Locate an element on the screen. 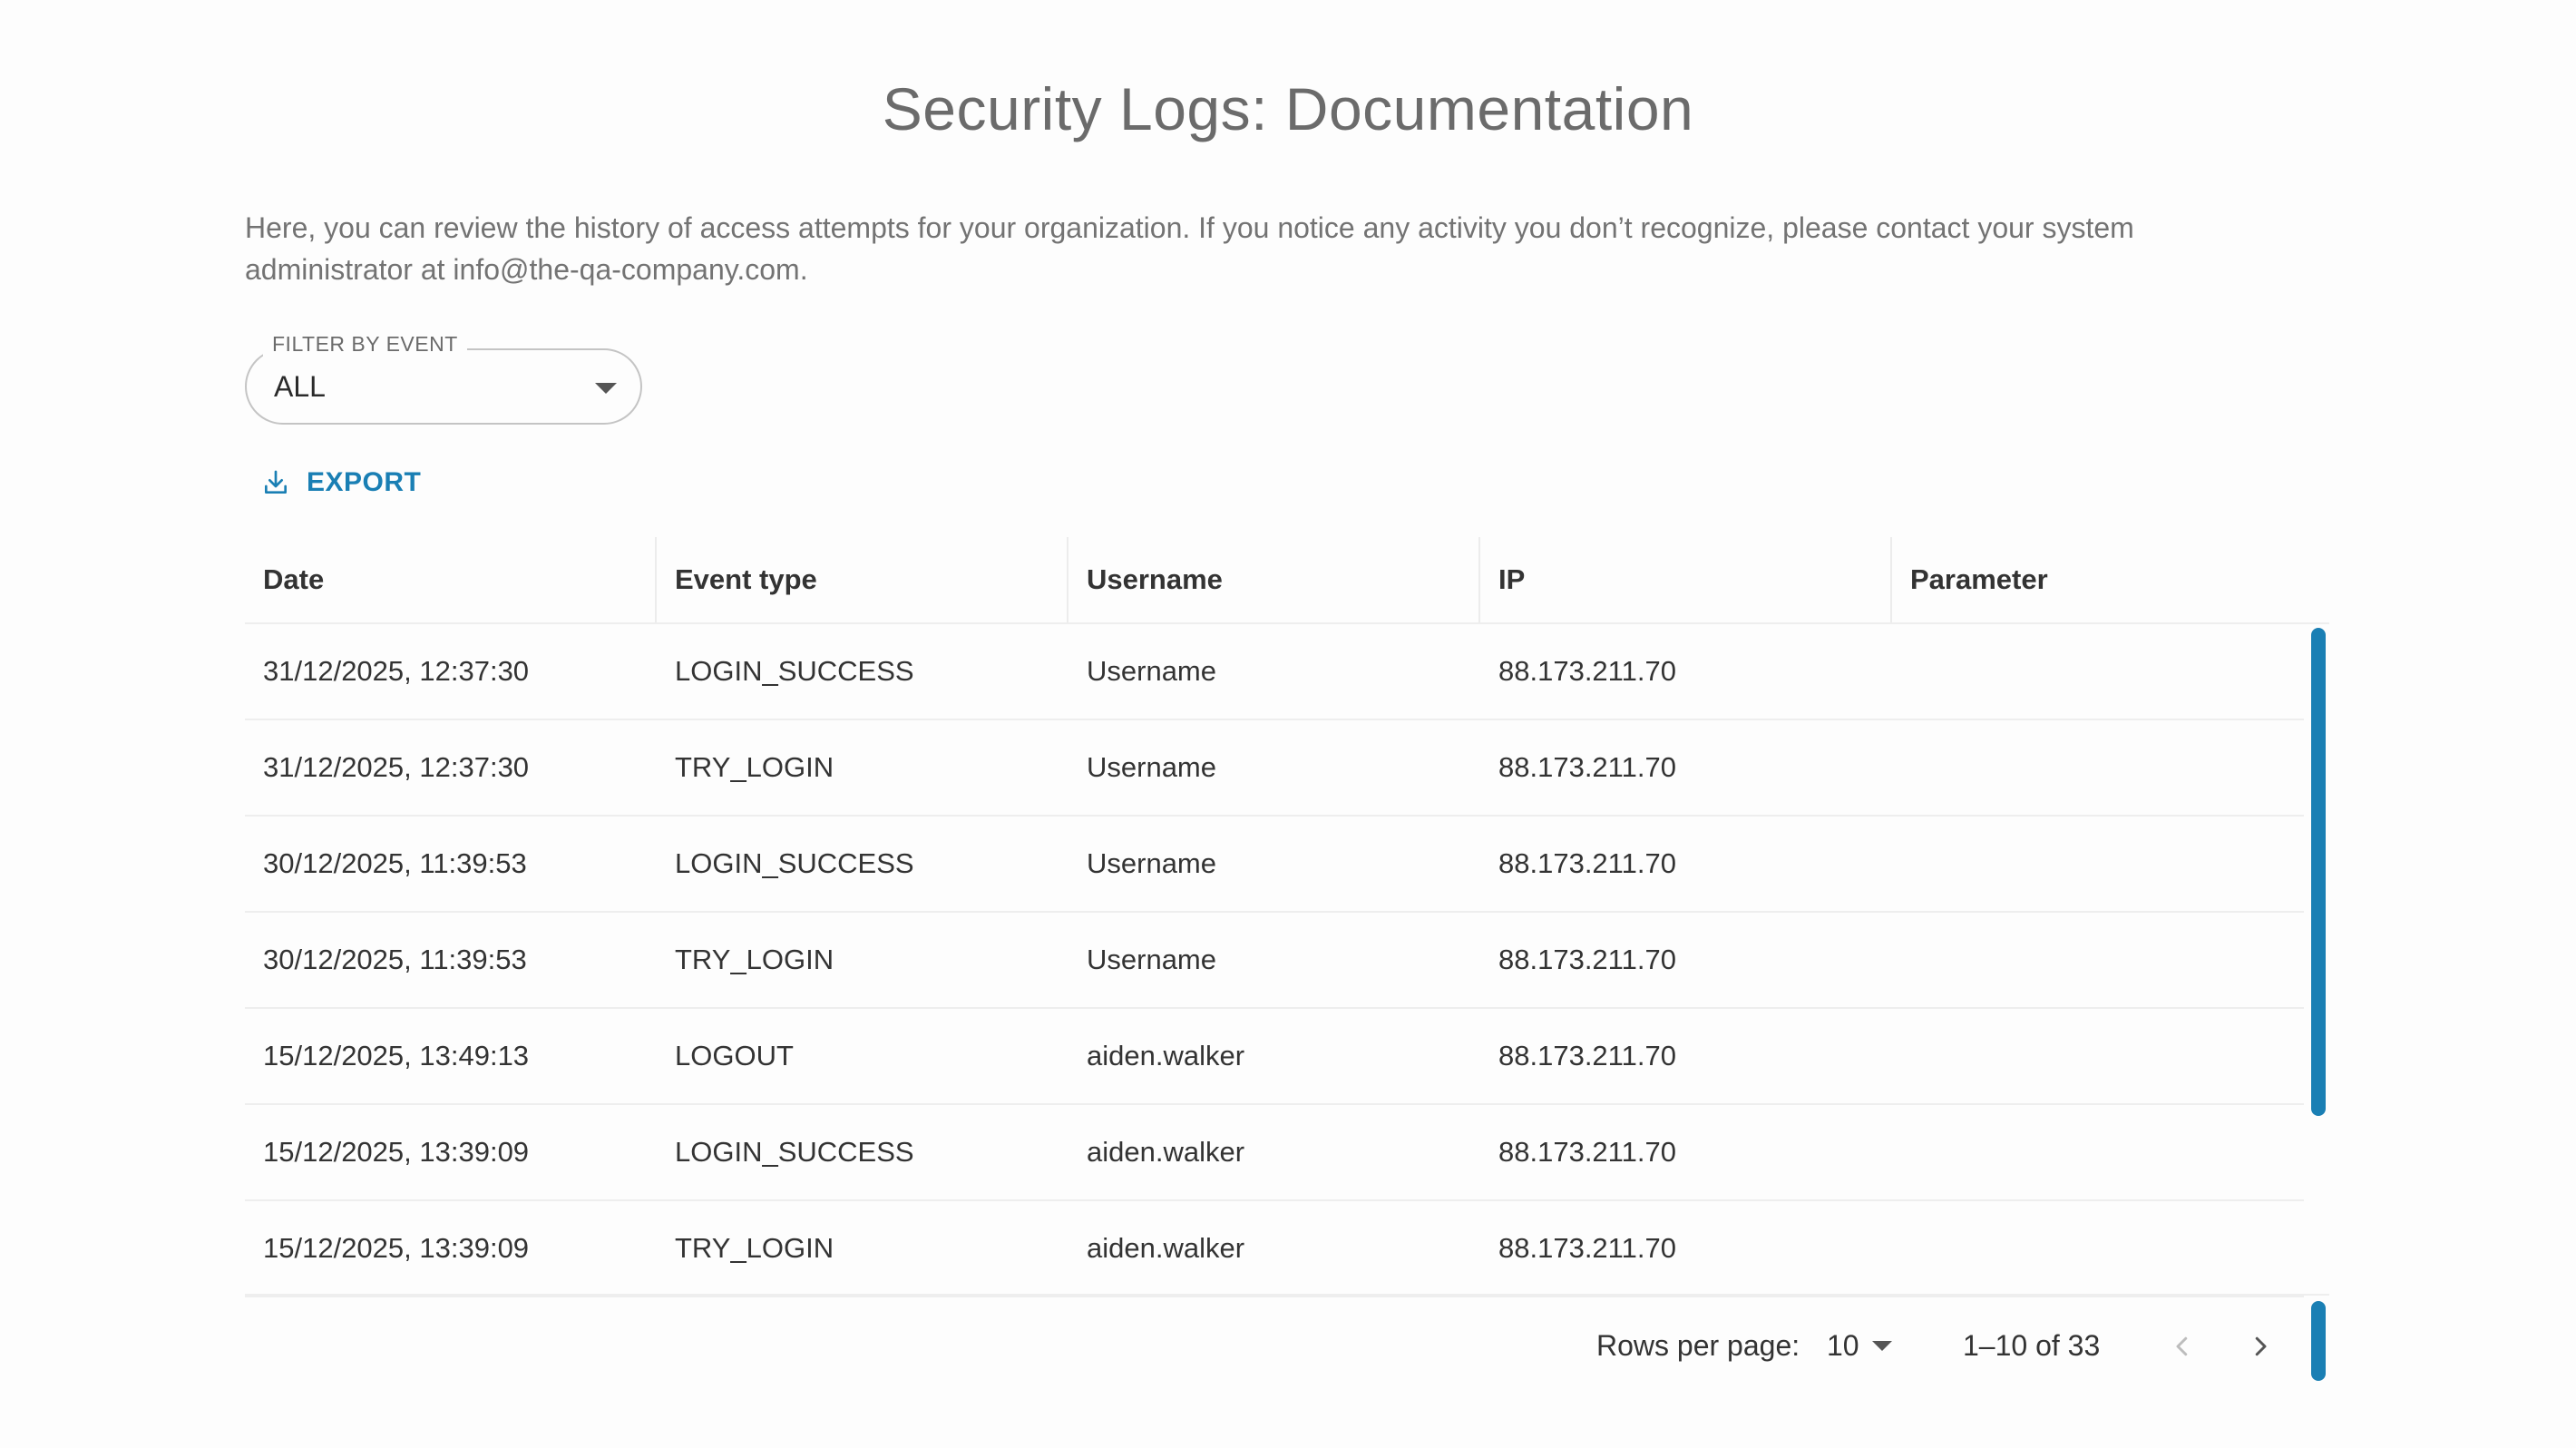 Image resolution: width=2576 pixels, height=1448 pixels. table-vertical-scrollbar is located at coordinates (2318, 872).